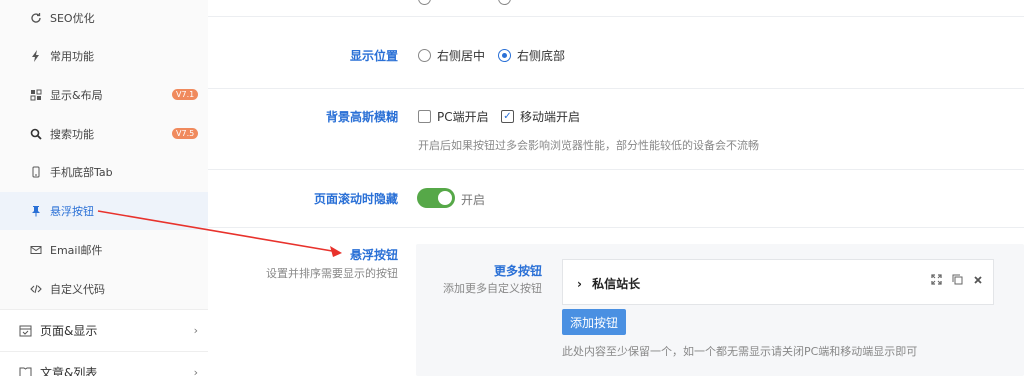 This screenshot has width=1024, height=376. What do you see at coordinates (588, 145) in the screenshot?
I see `blur-hint: 开启后如果按钮过多会影响浏览器性能，部分性能较低的设备会不流畅` at bounding box center [588, 145].